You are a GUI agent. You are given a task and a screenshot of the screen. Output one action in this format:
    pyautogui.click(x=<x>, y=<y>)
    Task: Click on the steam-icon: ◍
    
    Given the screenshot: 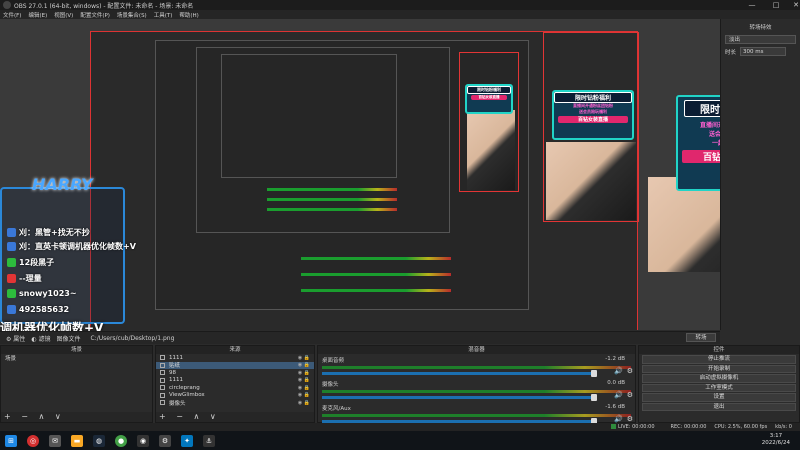 What is the action you would take?
    pyautogui.click(x=99, y=440)
    